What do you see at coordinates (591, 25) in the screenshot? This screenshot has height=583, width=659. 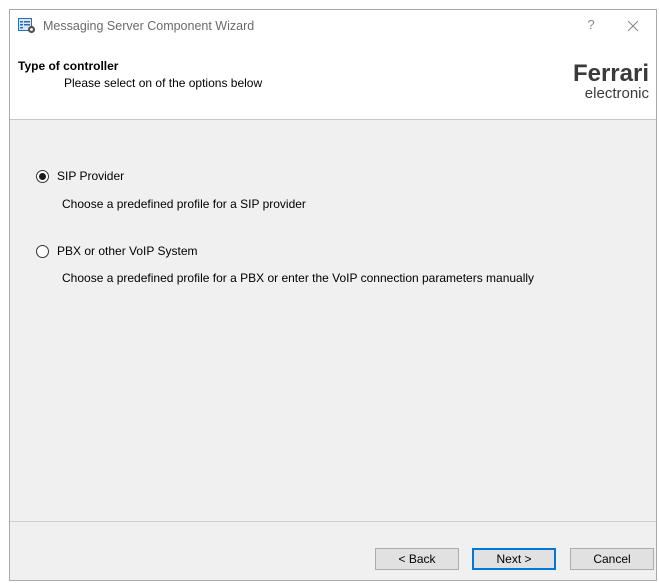 I see `help-button: ?` at bounding box center [591, 25].